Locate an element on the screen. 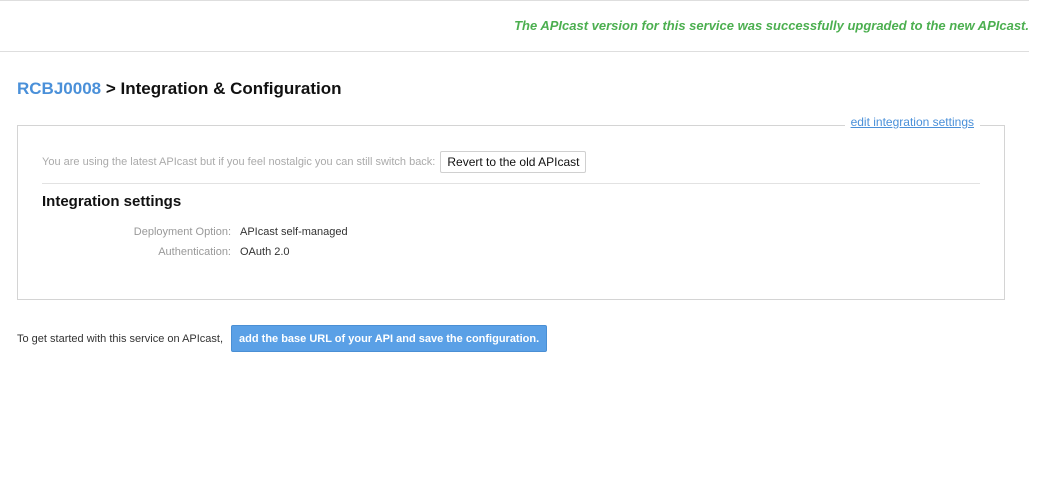 The image size is (1040, 480). revert-apicast-button: Revert to the old APIcast is located at coordinates (513, 162).